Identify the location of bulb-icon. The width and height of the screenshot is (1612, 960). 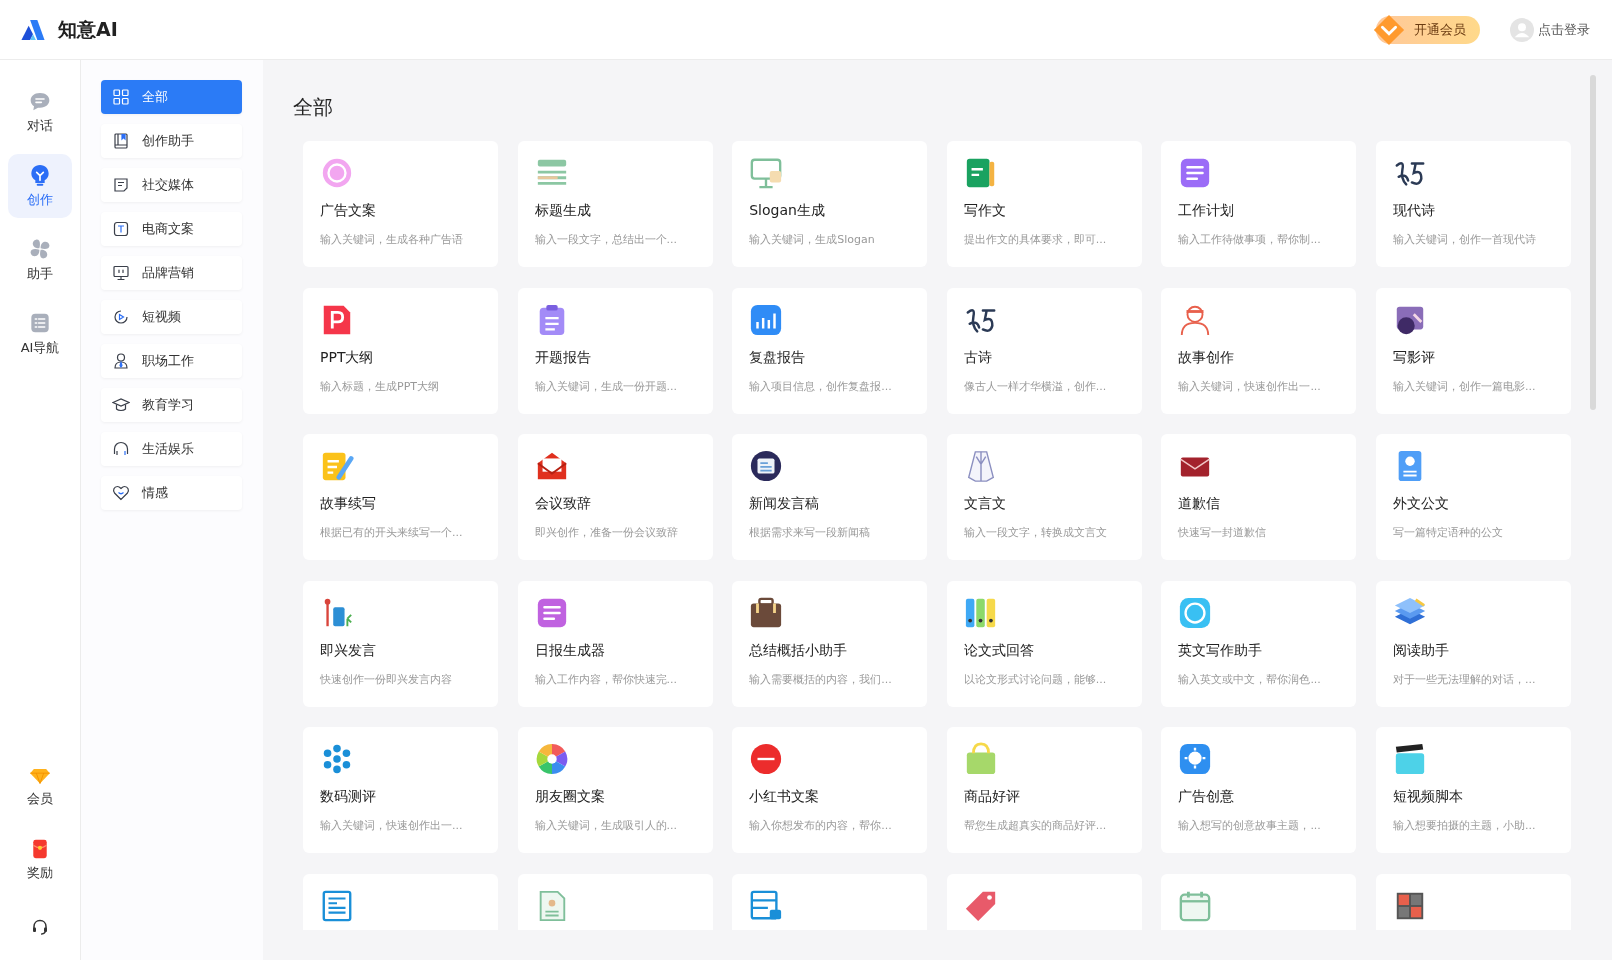
(40, 175).